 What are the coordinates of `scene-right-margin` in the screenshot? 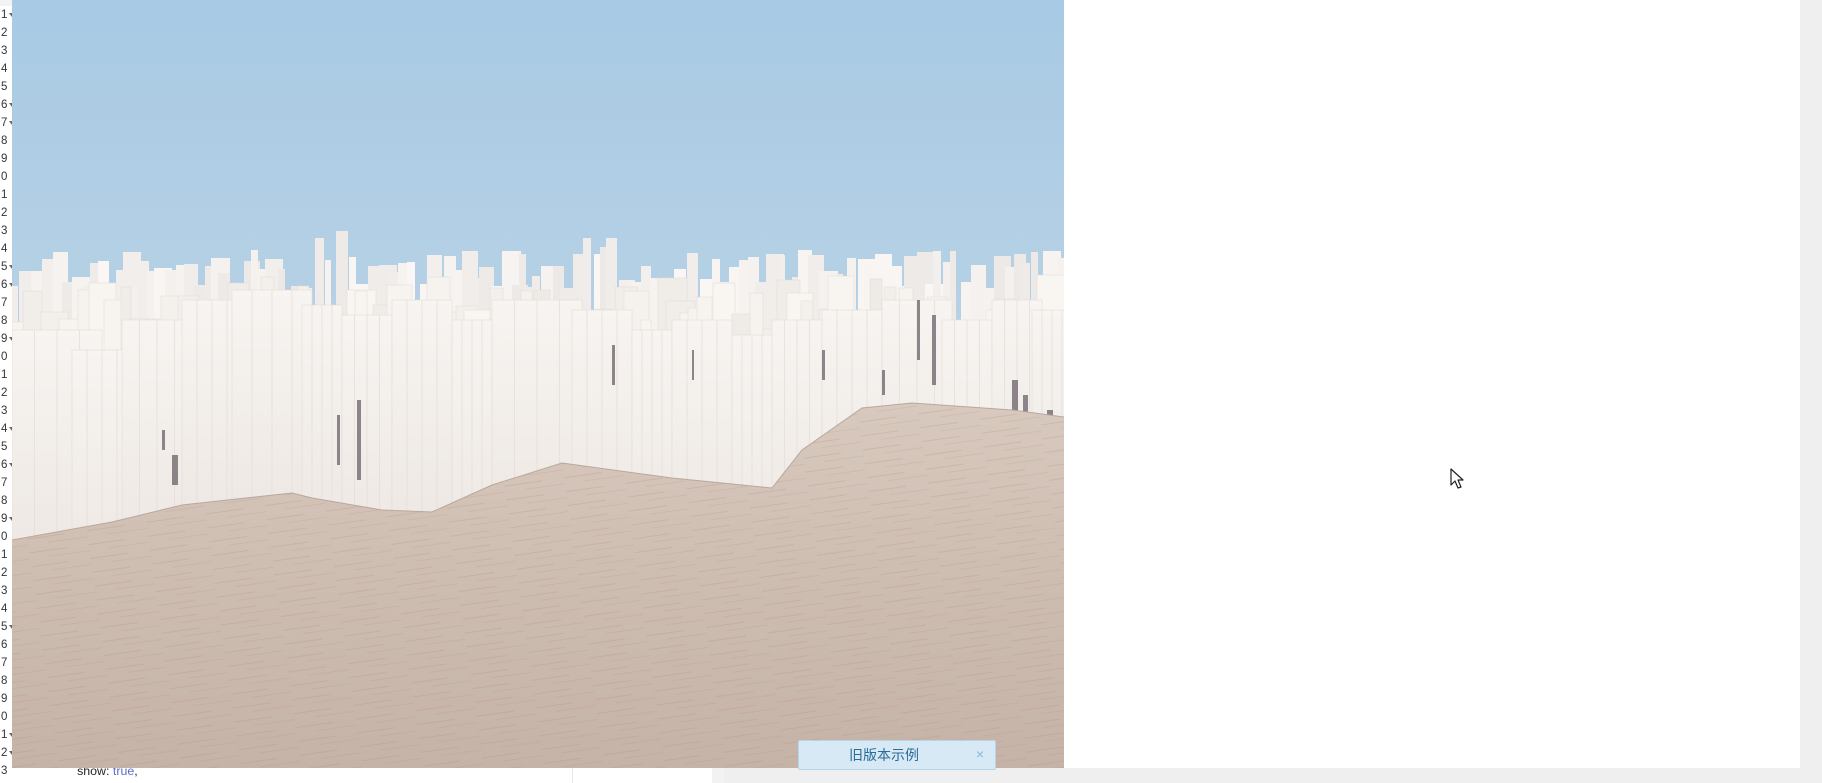 It's located at (1075, 384).